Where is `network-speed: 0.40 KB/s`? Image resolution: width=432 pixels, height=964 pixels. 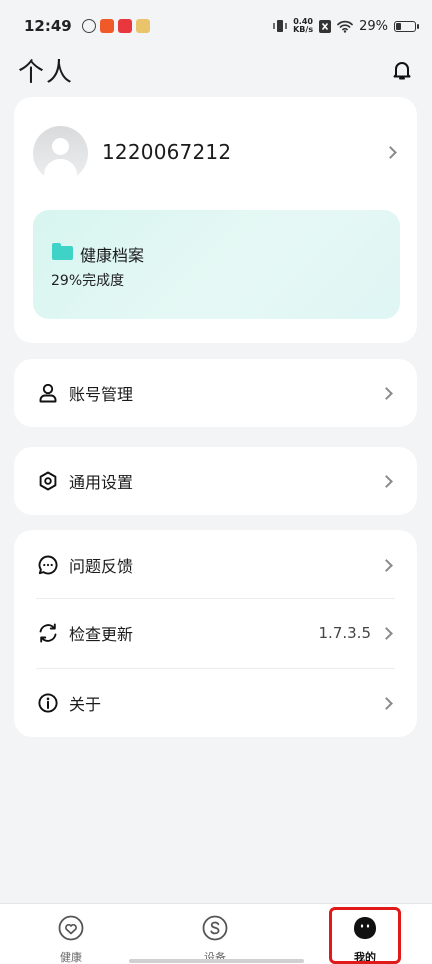 network-speed: 0.40 KB/s is located at coordinates (303, 26).